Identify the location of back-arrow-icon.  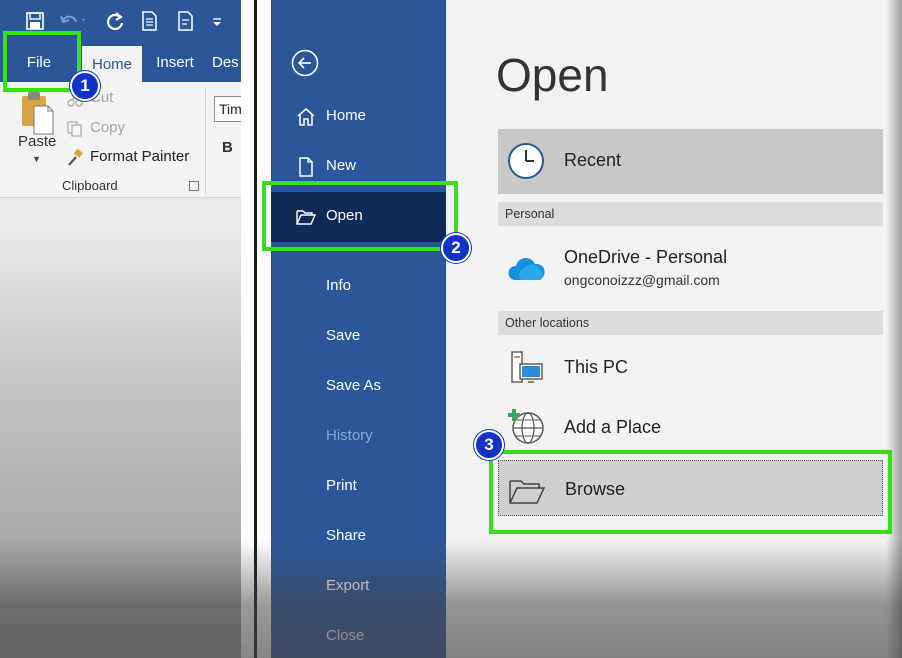
(305, 63).